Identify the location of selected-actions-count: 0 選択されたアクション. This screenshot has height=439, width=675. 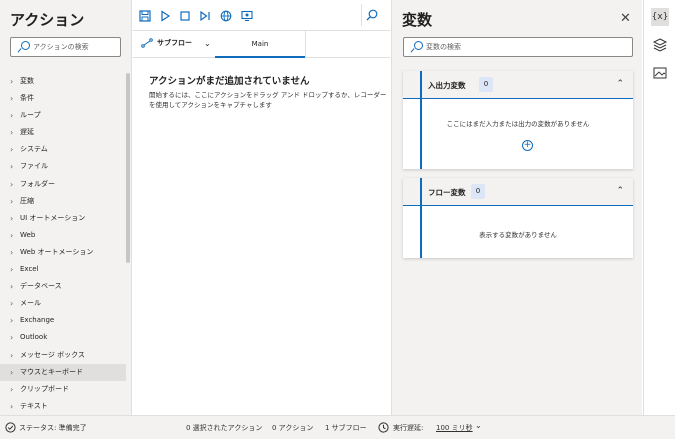
(224, 428).